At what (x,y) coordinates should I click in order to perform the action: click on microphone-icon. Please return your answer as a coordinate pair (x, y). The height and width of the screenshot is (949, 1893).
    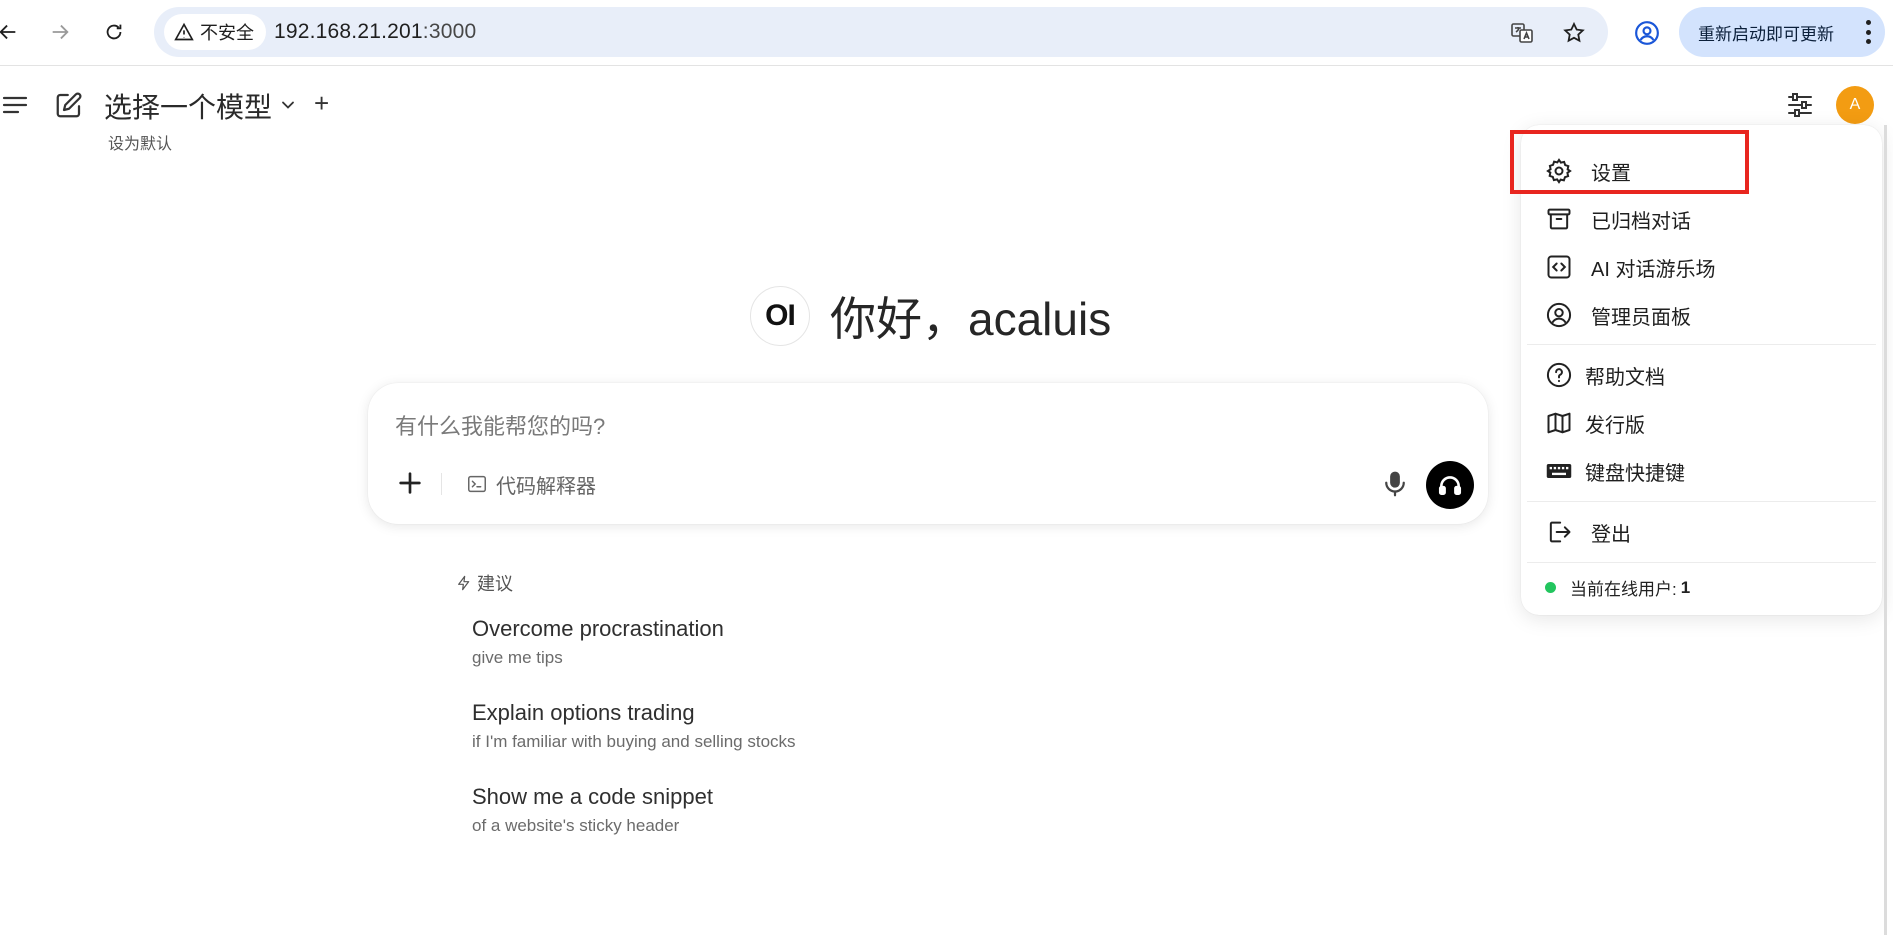
    Looking at the image, I should click on (1395, 484).